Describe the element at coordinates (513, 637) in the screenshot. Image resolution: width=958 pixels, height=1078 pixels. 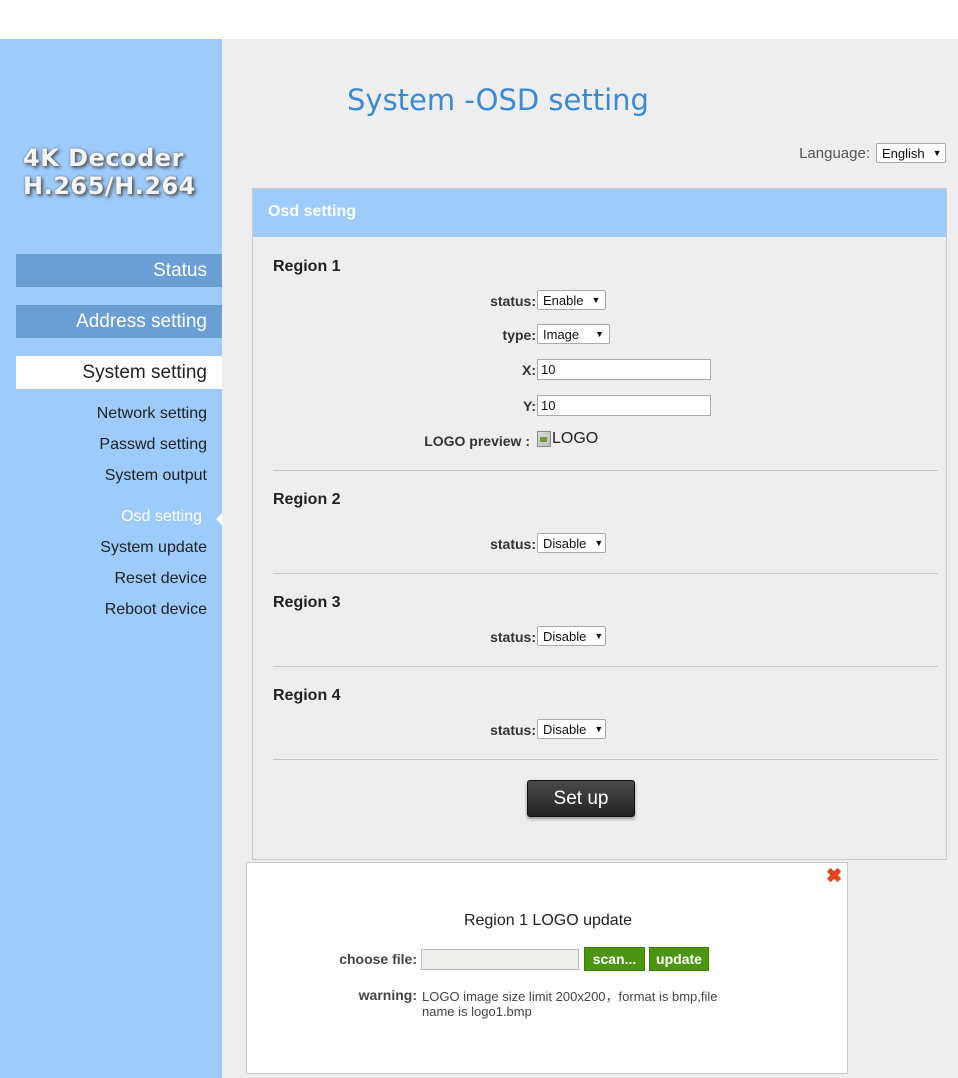
I see `region-3-status-label: status:` at that location.